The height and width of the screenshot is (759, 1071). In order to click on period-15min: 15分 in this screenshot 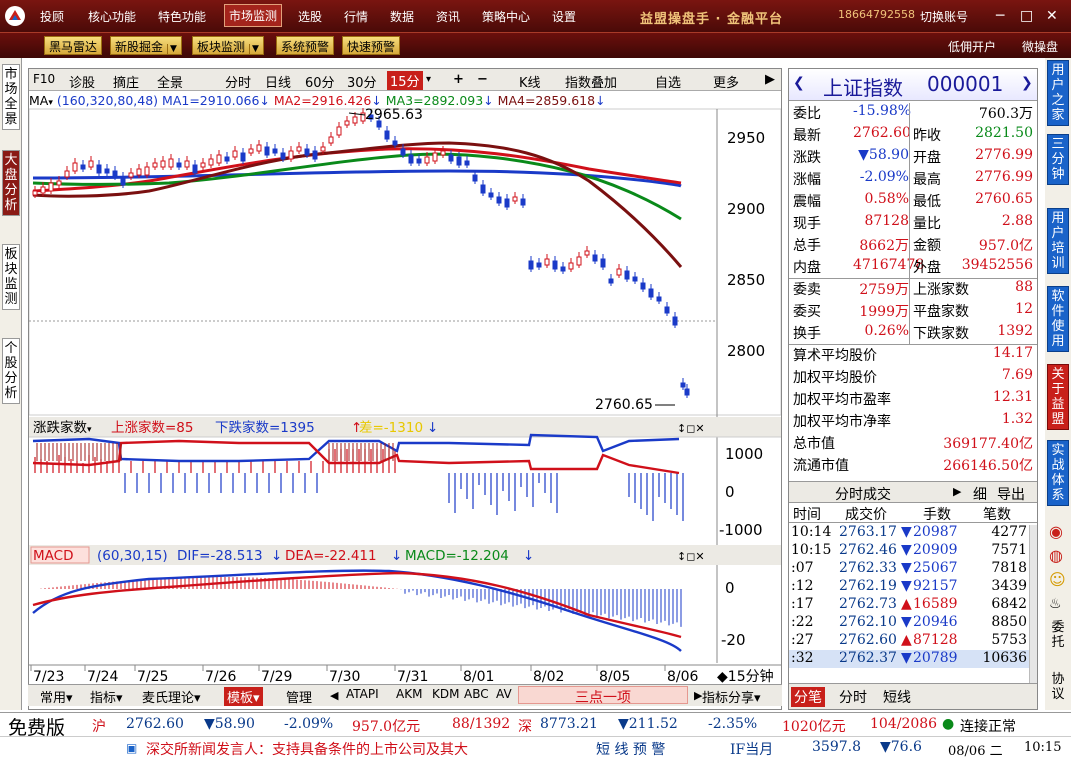, I will do `click(405, 80)`.